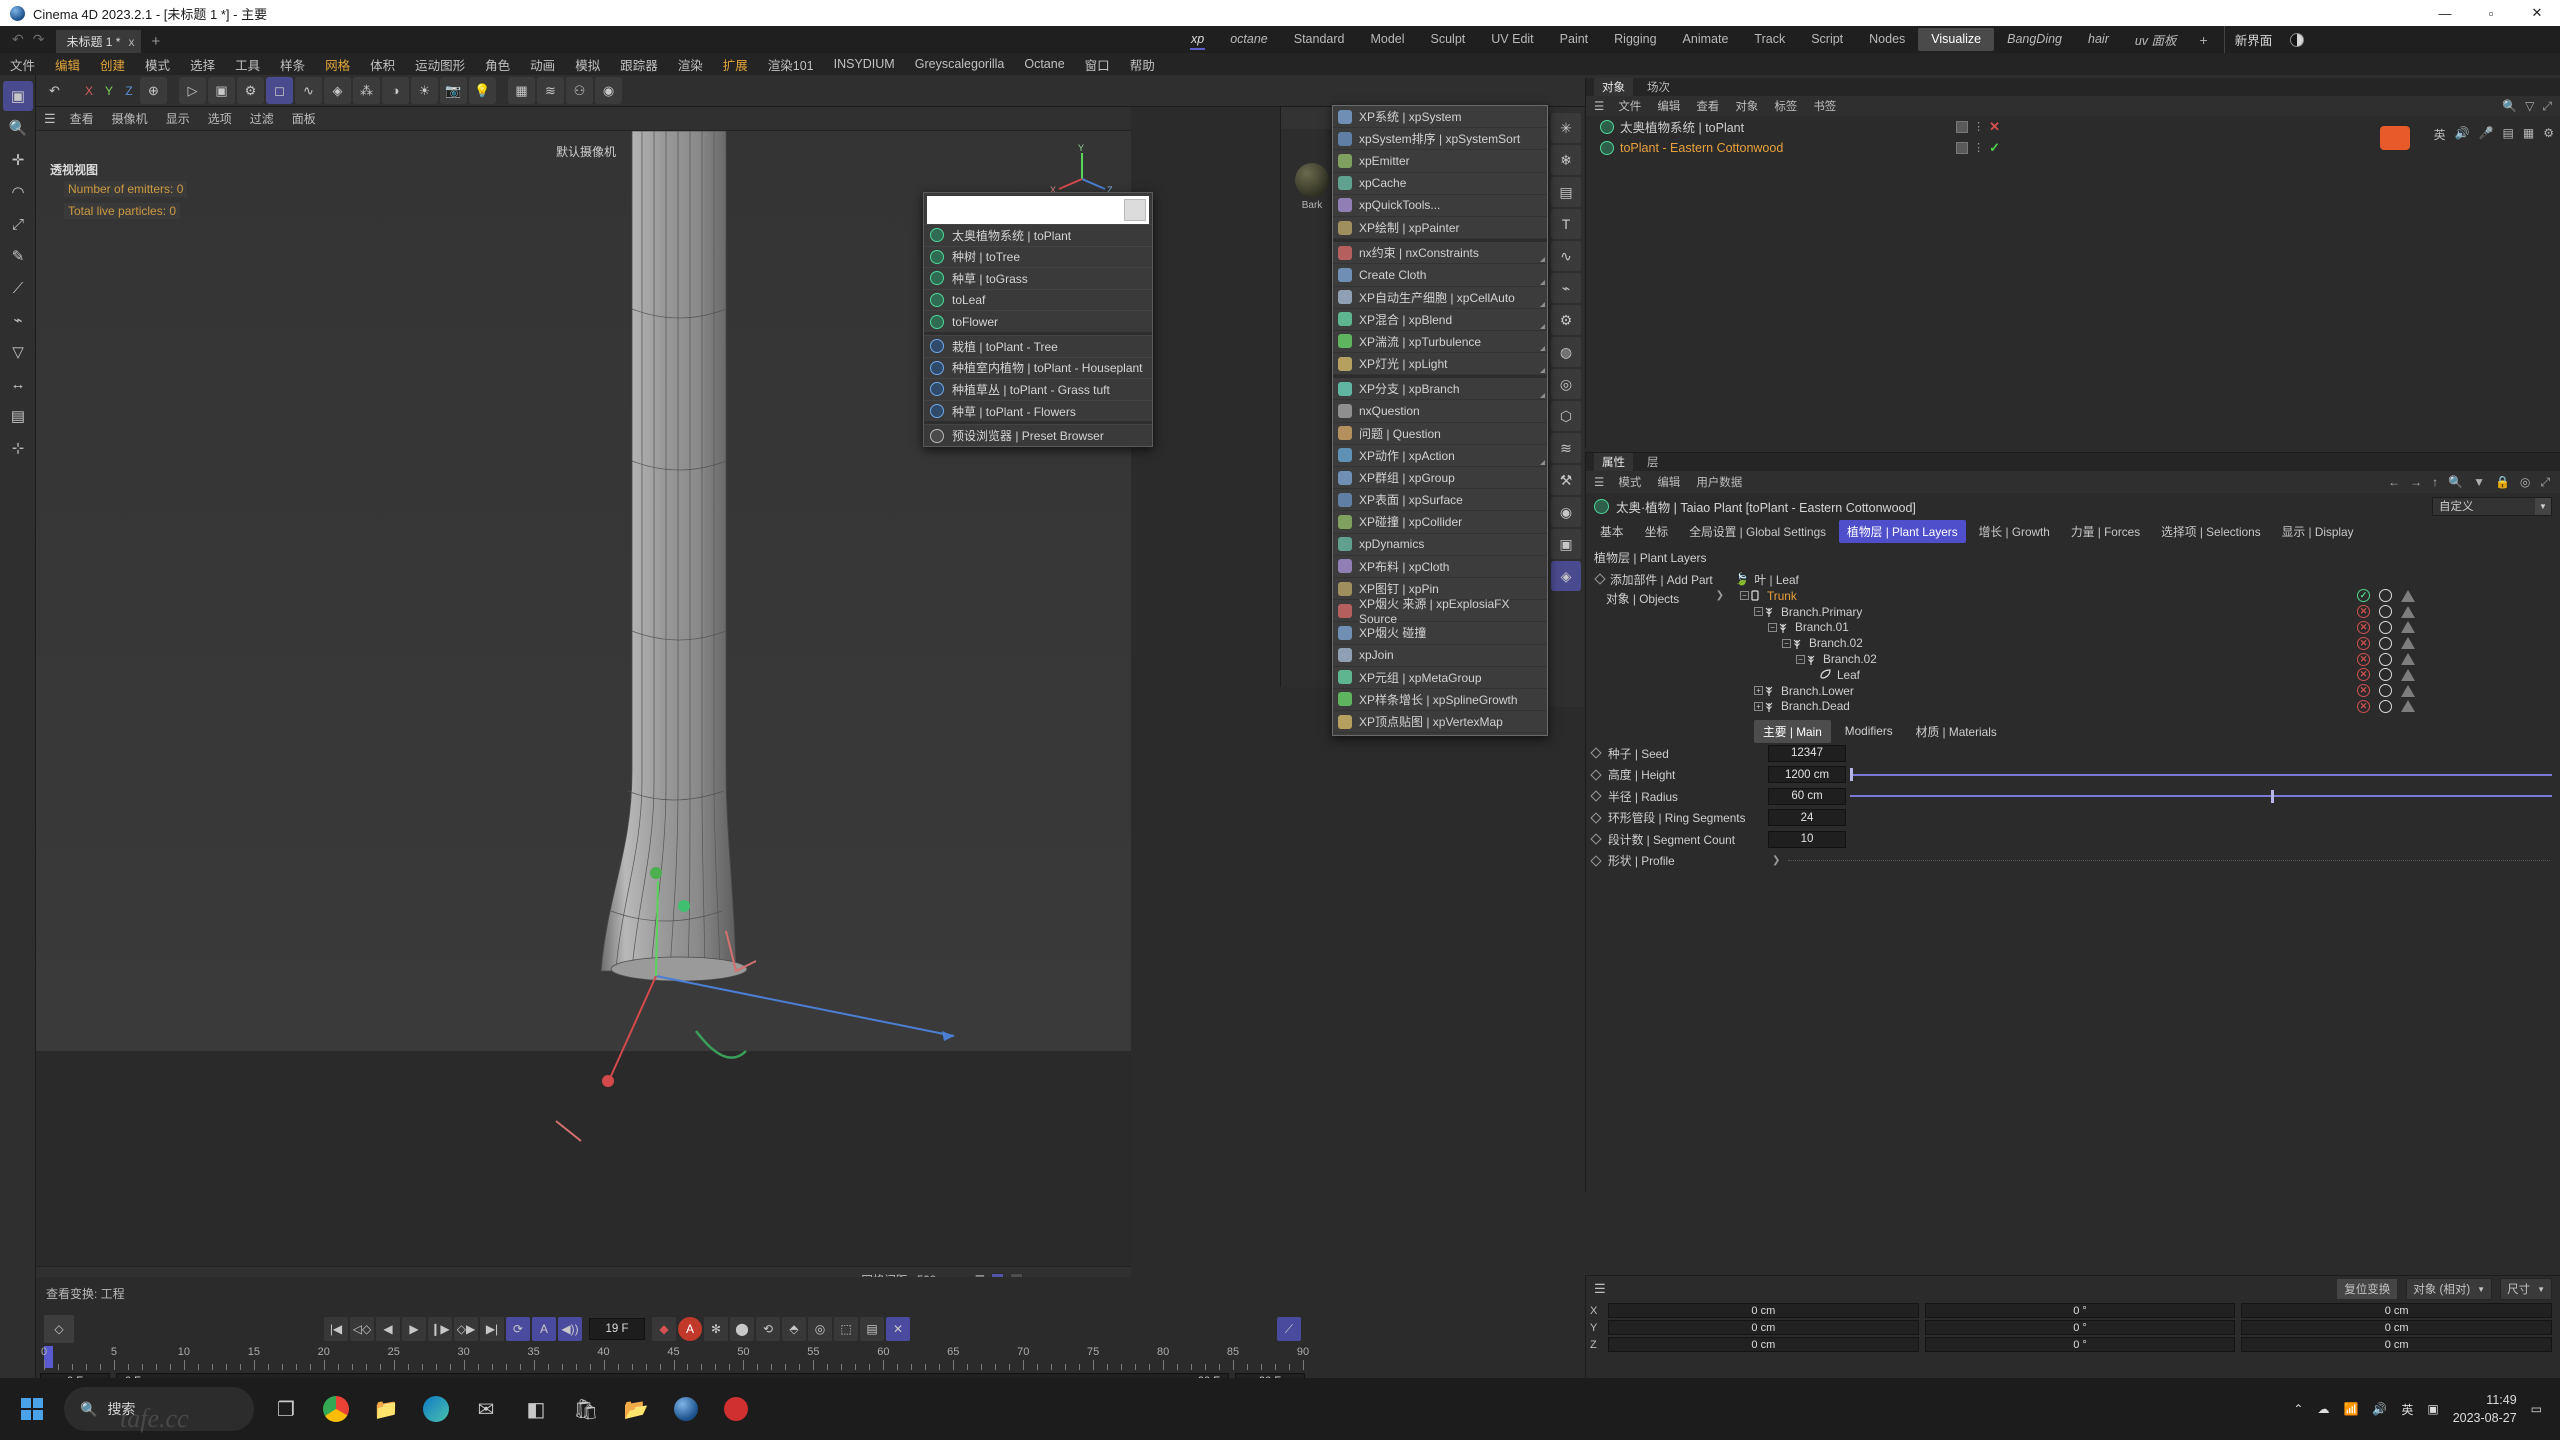 The image size is (2560, 1440). Describe the element at coordinates (735, 64) in the screenshot. I see `menu-item-扩展: 扩展` at that location.